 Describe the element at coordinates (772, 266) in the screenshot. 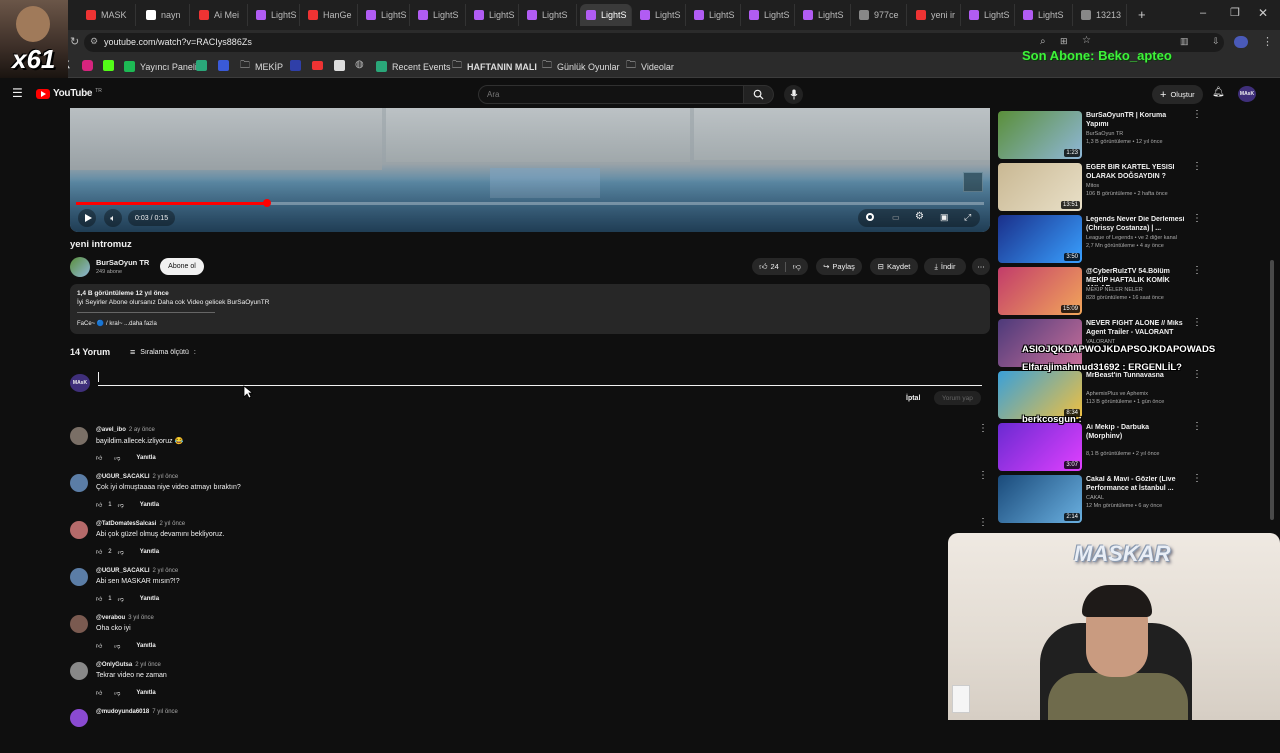

I see `like-button: 👍︎ 24` at that location.